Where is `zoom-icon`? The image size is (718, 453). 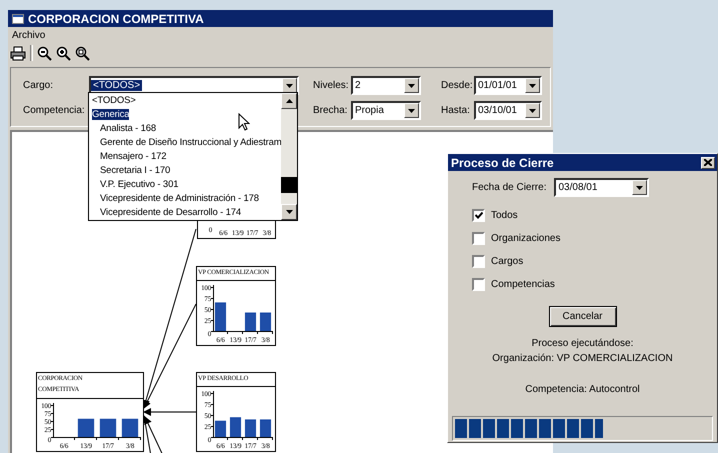 zoom-icon is located at coordinates (82, 53).